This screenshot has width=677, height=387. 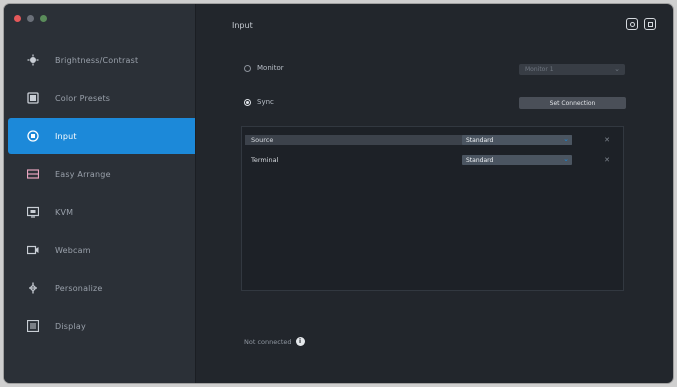 What do you see at coordinates (572, 103) in the screenshot?
I see `set-connection-button: Set Connection` at bounding box center [572, 103].